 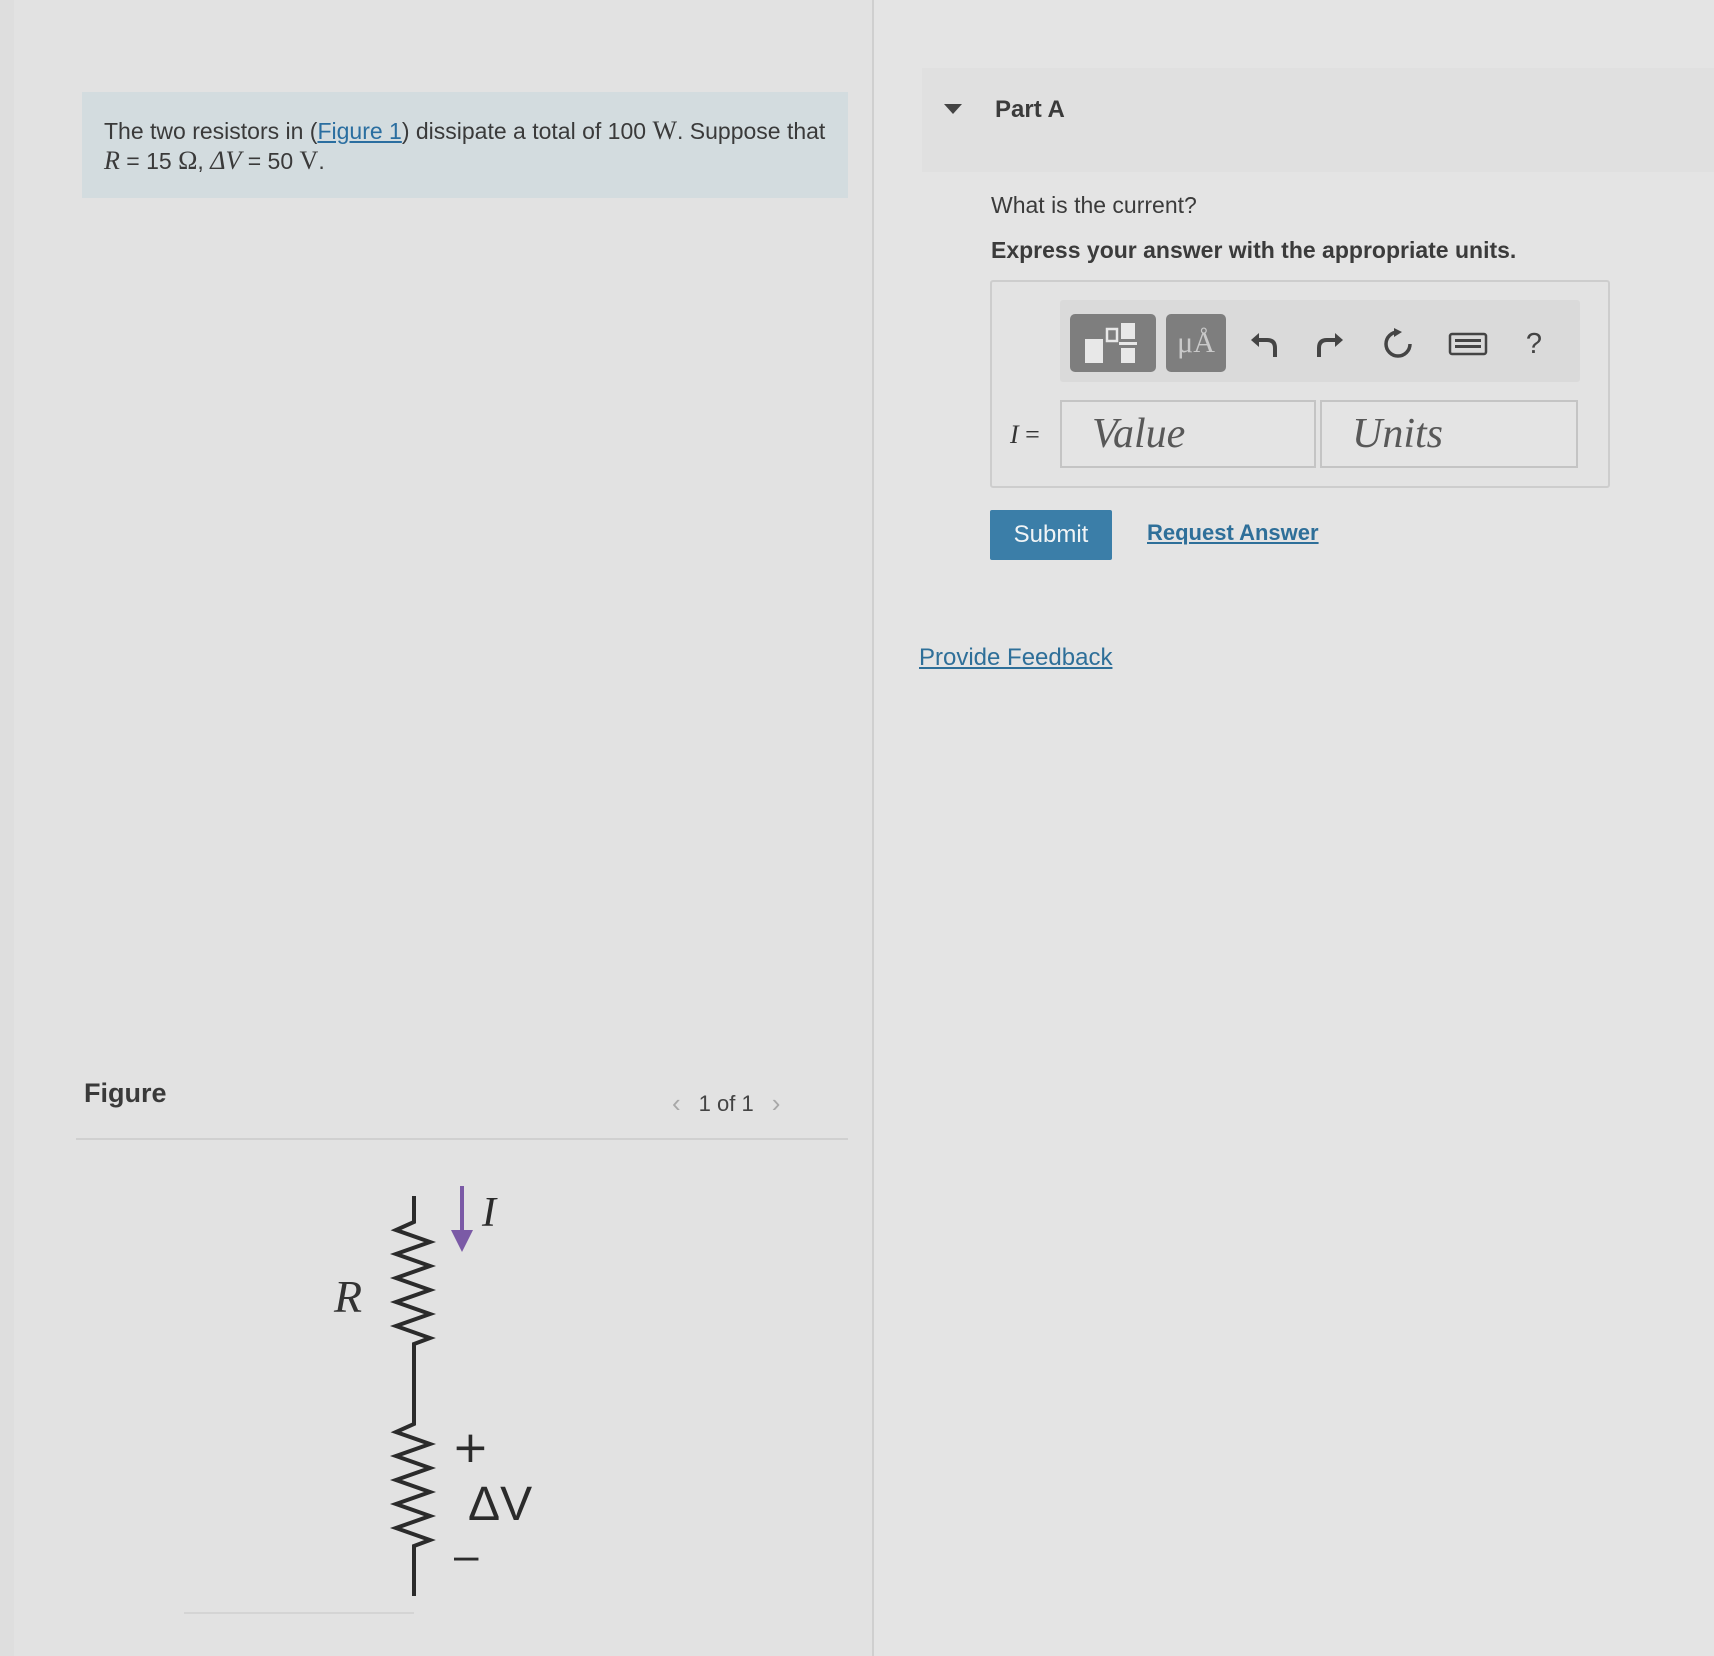 What do you see at coordinates (299, 1613) in the screenshot?
I see `figure-bottom-divider` at bounding box center [299, 1613].